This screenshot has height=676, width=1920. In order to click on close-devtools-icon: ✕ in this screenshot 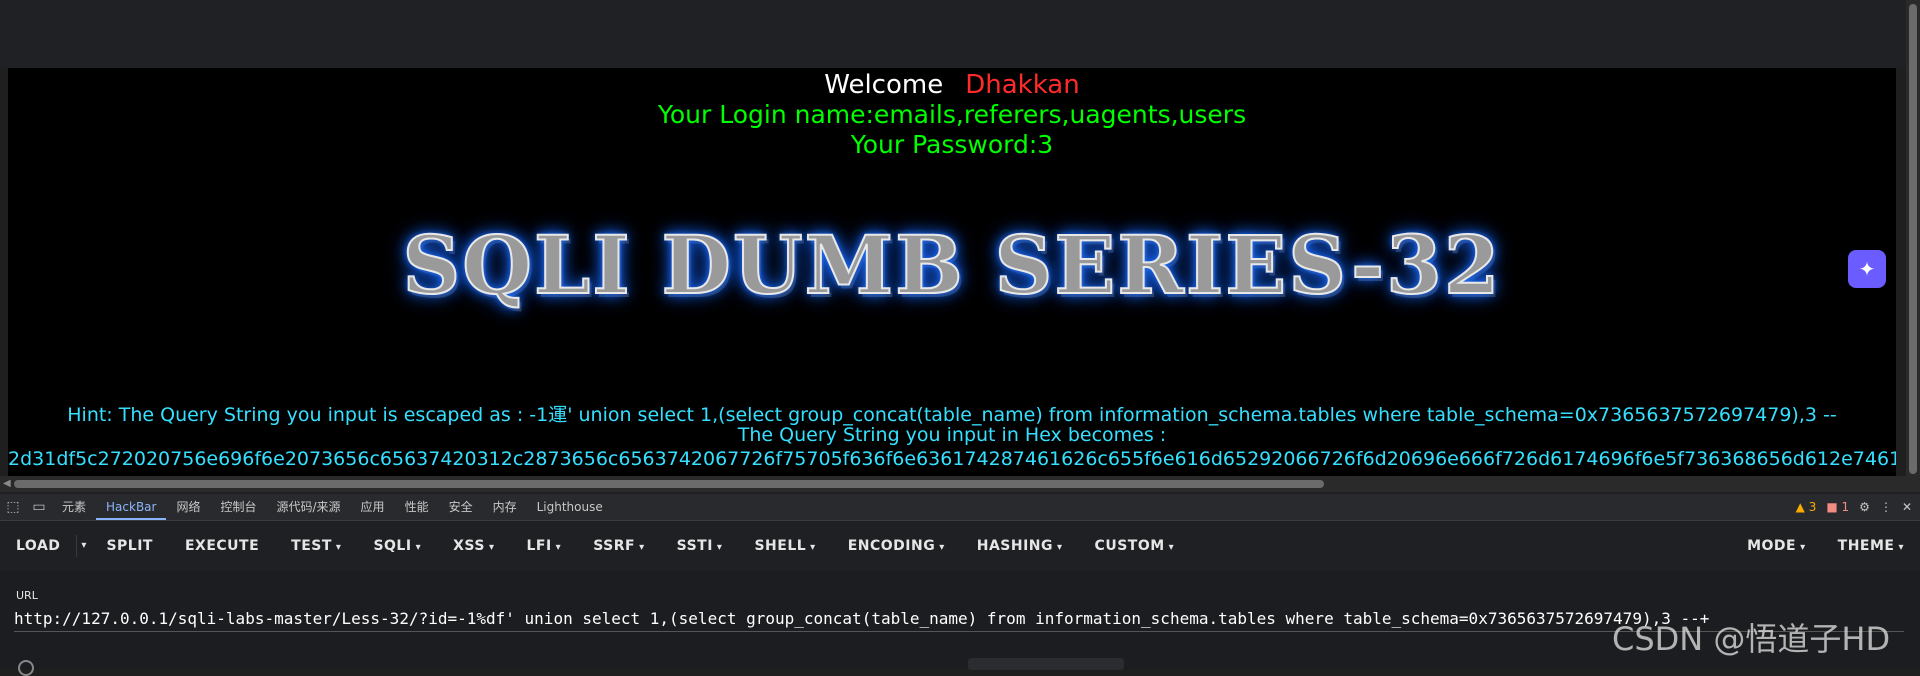, I will do `click(1907, 507)`.